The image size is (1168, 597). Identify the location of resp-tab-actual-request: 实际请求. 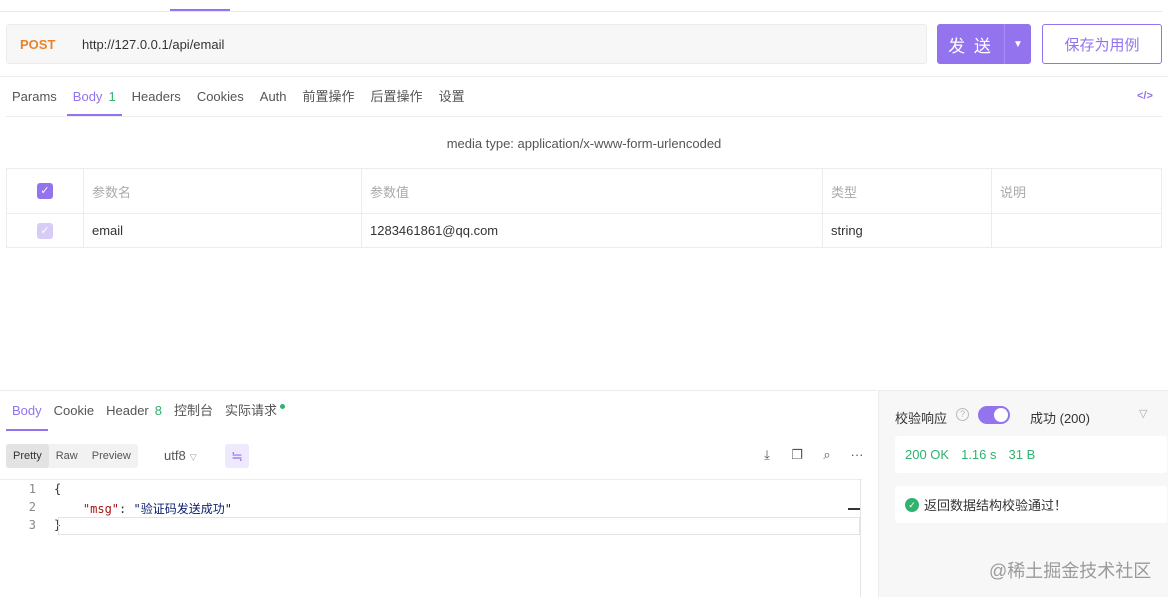
(255, 411).